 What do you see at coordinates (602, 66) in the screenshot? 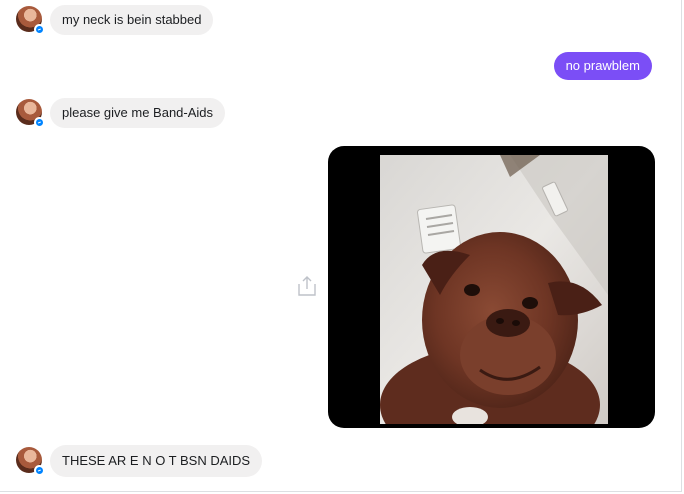
I see `outgoing-message: no prawblem` at bounding box center [602, 66].